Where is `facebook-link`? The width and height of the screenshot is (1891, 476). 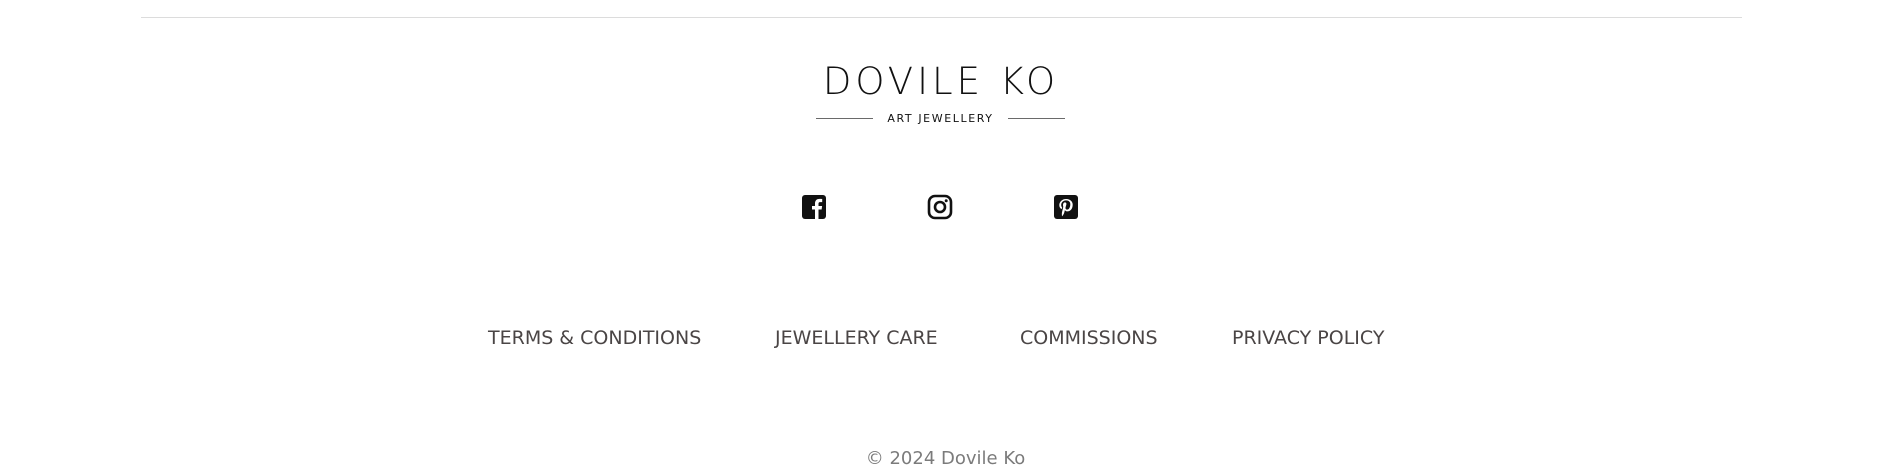
facebook-link is located at coordinates (814, 207).